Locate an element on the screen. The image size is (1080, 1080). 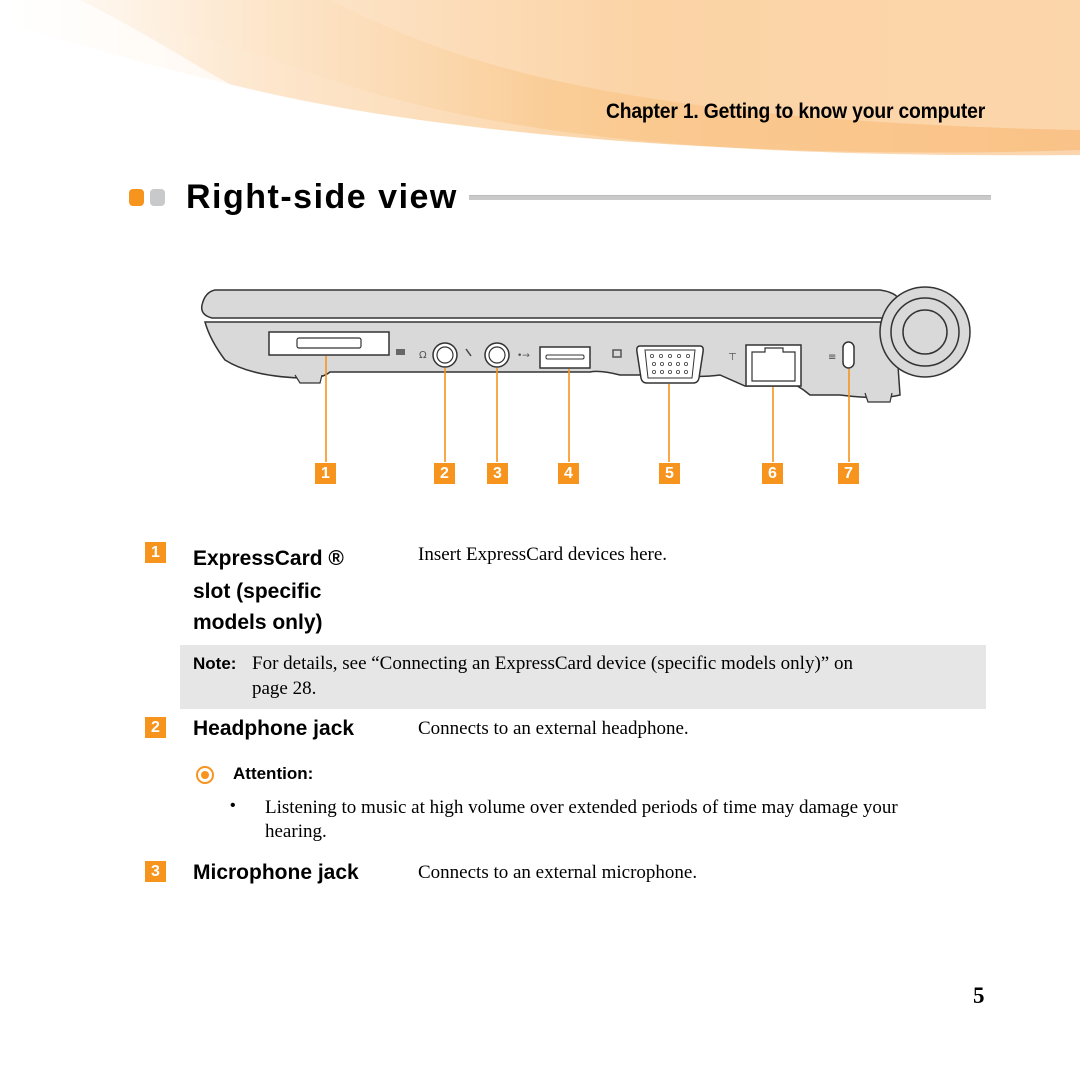
note-text-line: page 28. is located at coordinates (284, 688).